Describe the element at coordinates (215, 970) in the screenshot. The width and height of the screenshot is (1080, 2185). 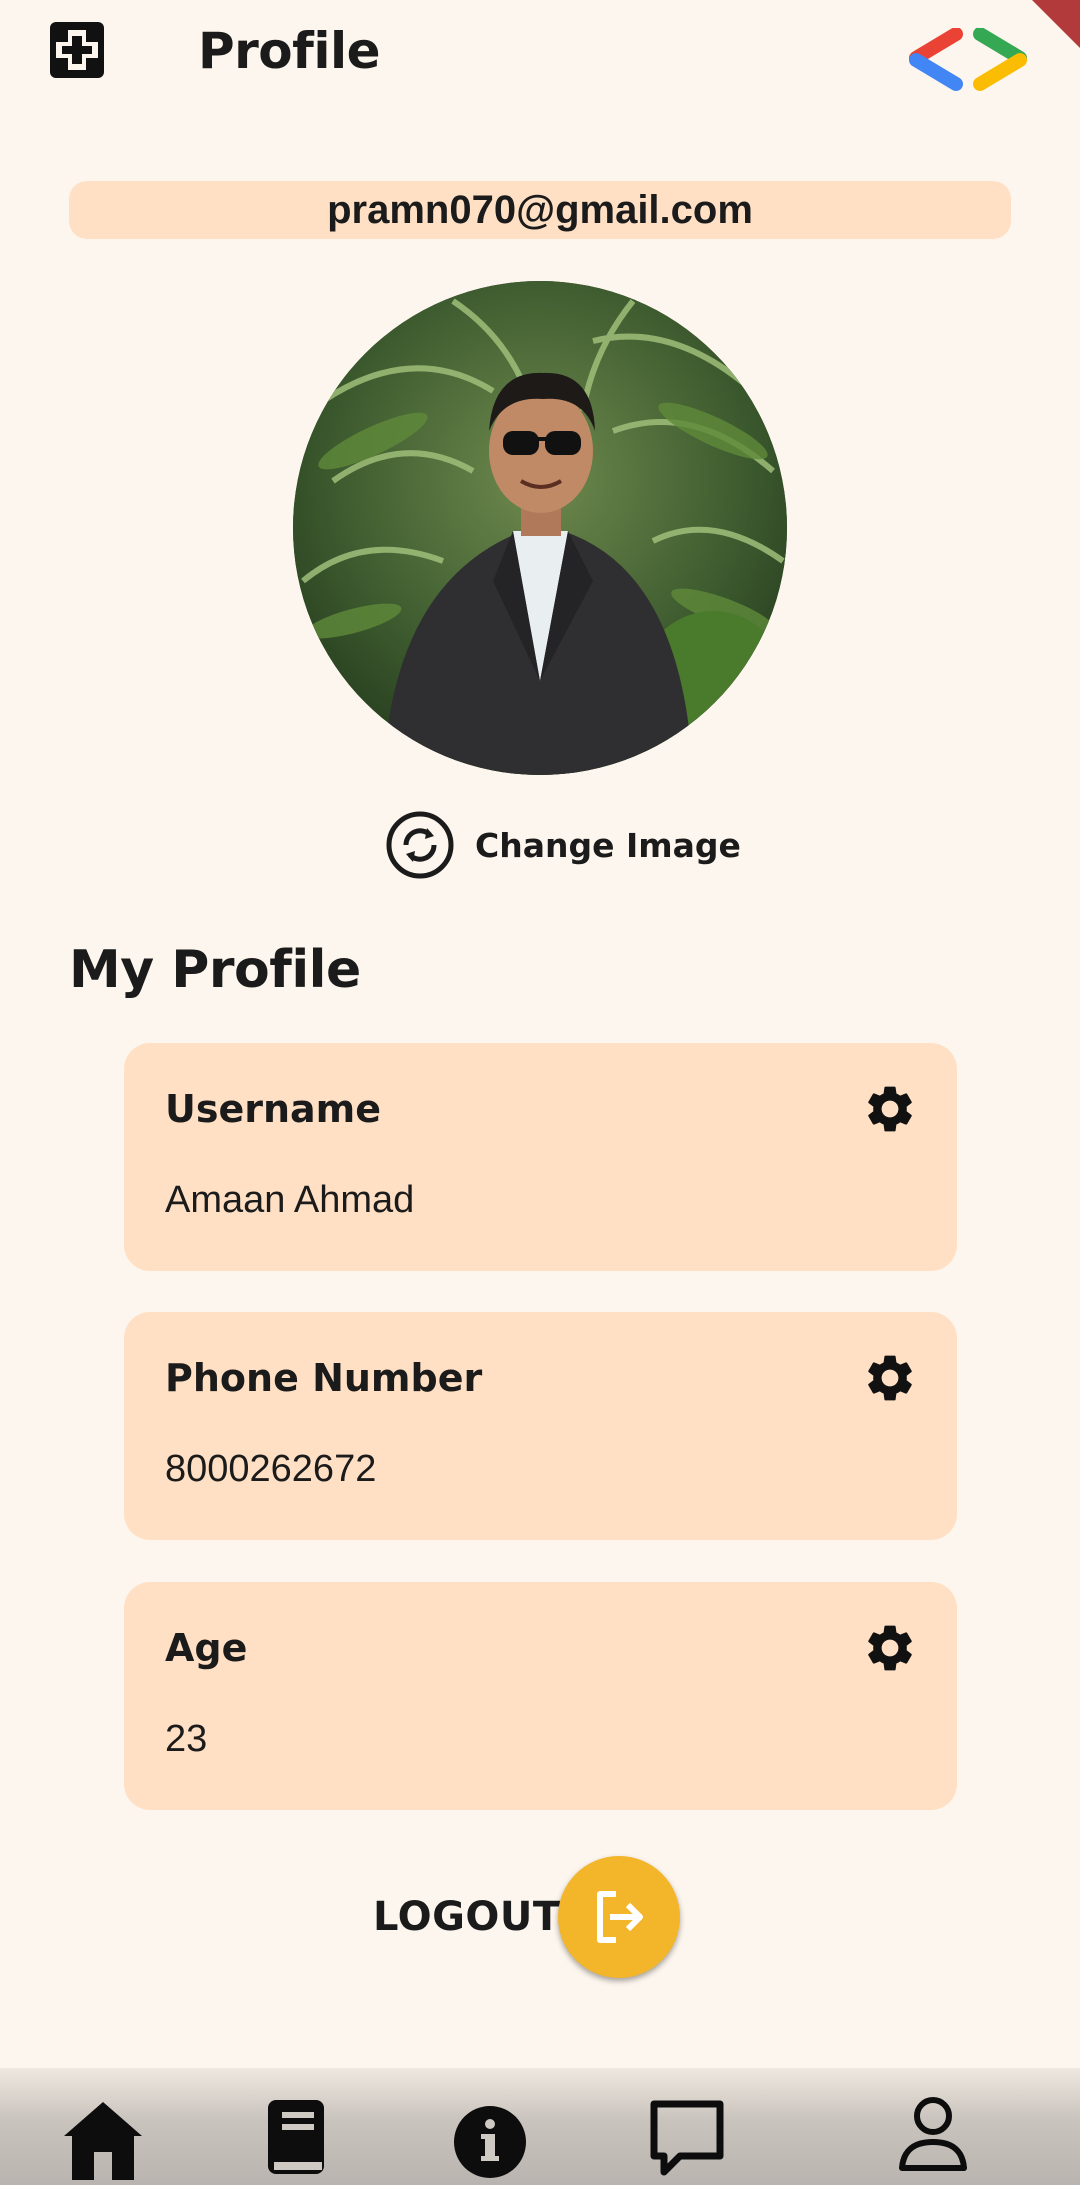
I see `section-title: My Profile` at that location.